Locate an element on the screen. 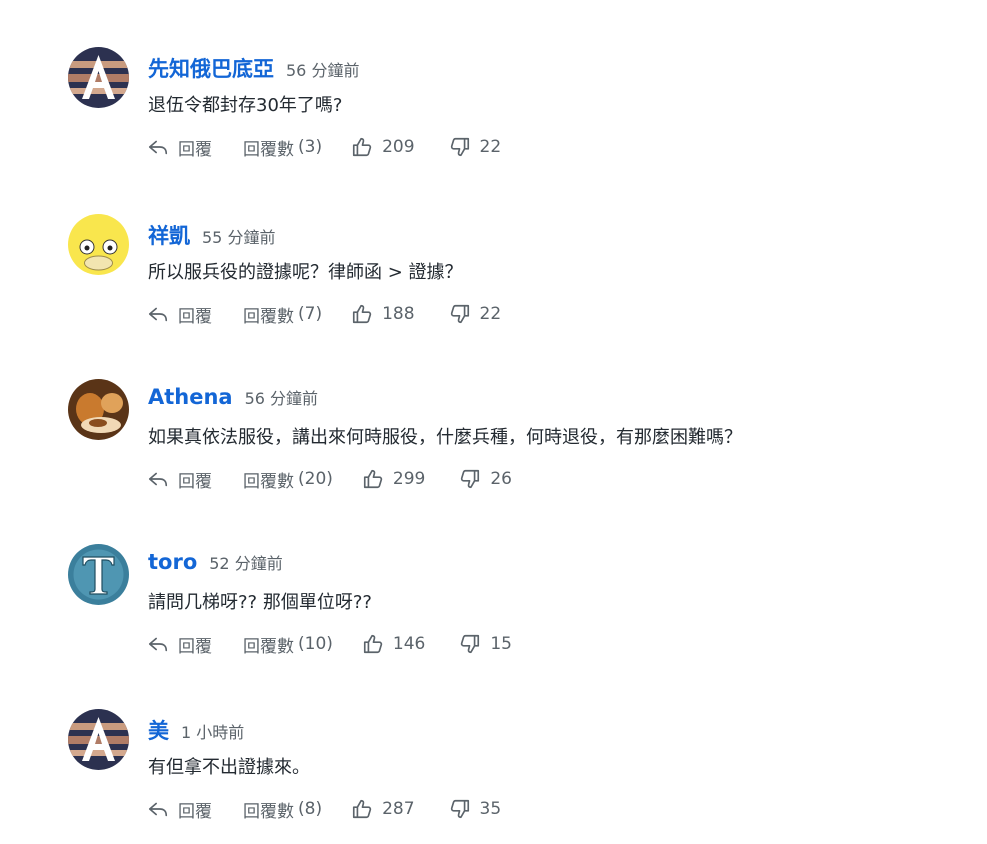 The height and width of the screenshot is (844, 987). photo-avatar-icon is located at coordinates (98, 409).